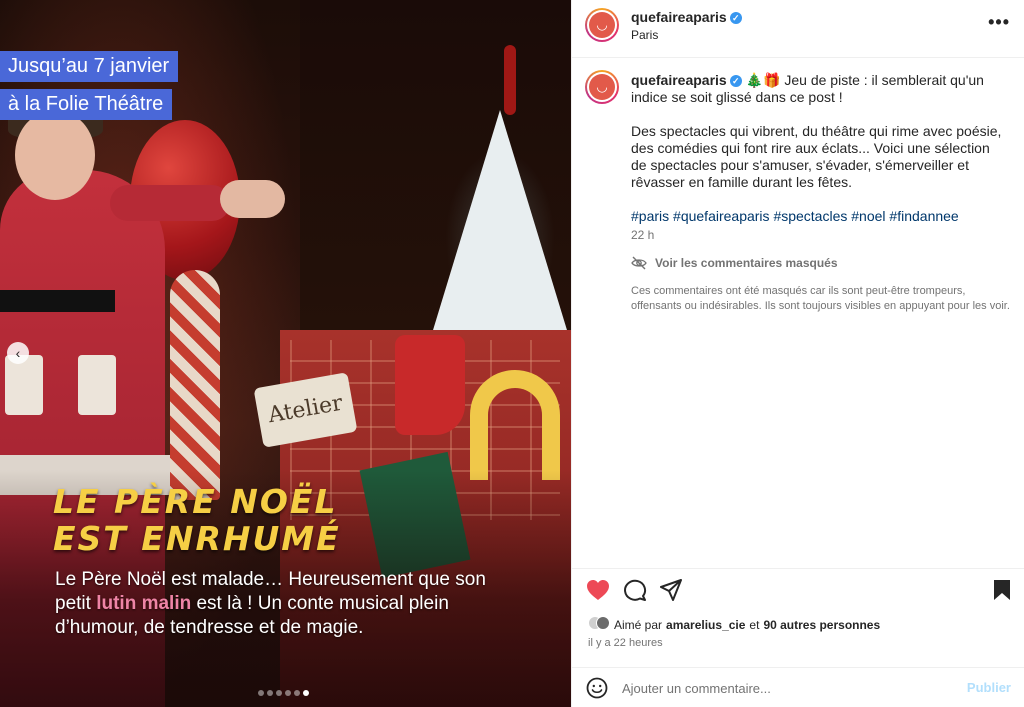  What do you see at coordinates (754, 624) in the screenshot?
I see `likes-joiner: et` at bounding box center [754, 624].